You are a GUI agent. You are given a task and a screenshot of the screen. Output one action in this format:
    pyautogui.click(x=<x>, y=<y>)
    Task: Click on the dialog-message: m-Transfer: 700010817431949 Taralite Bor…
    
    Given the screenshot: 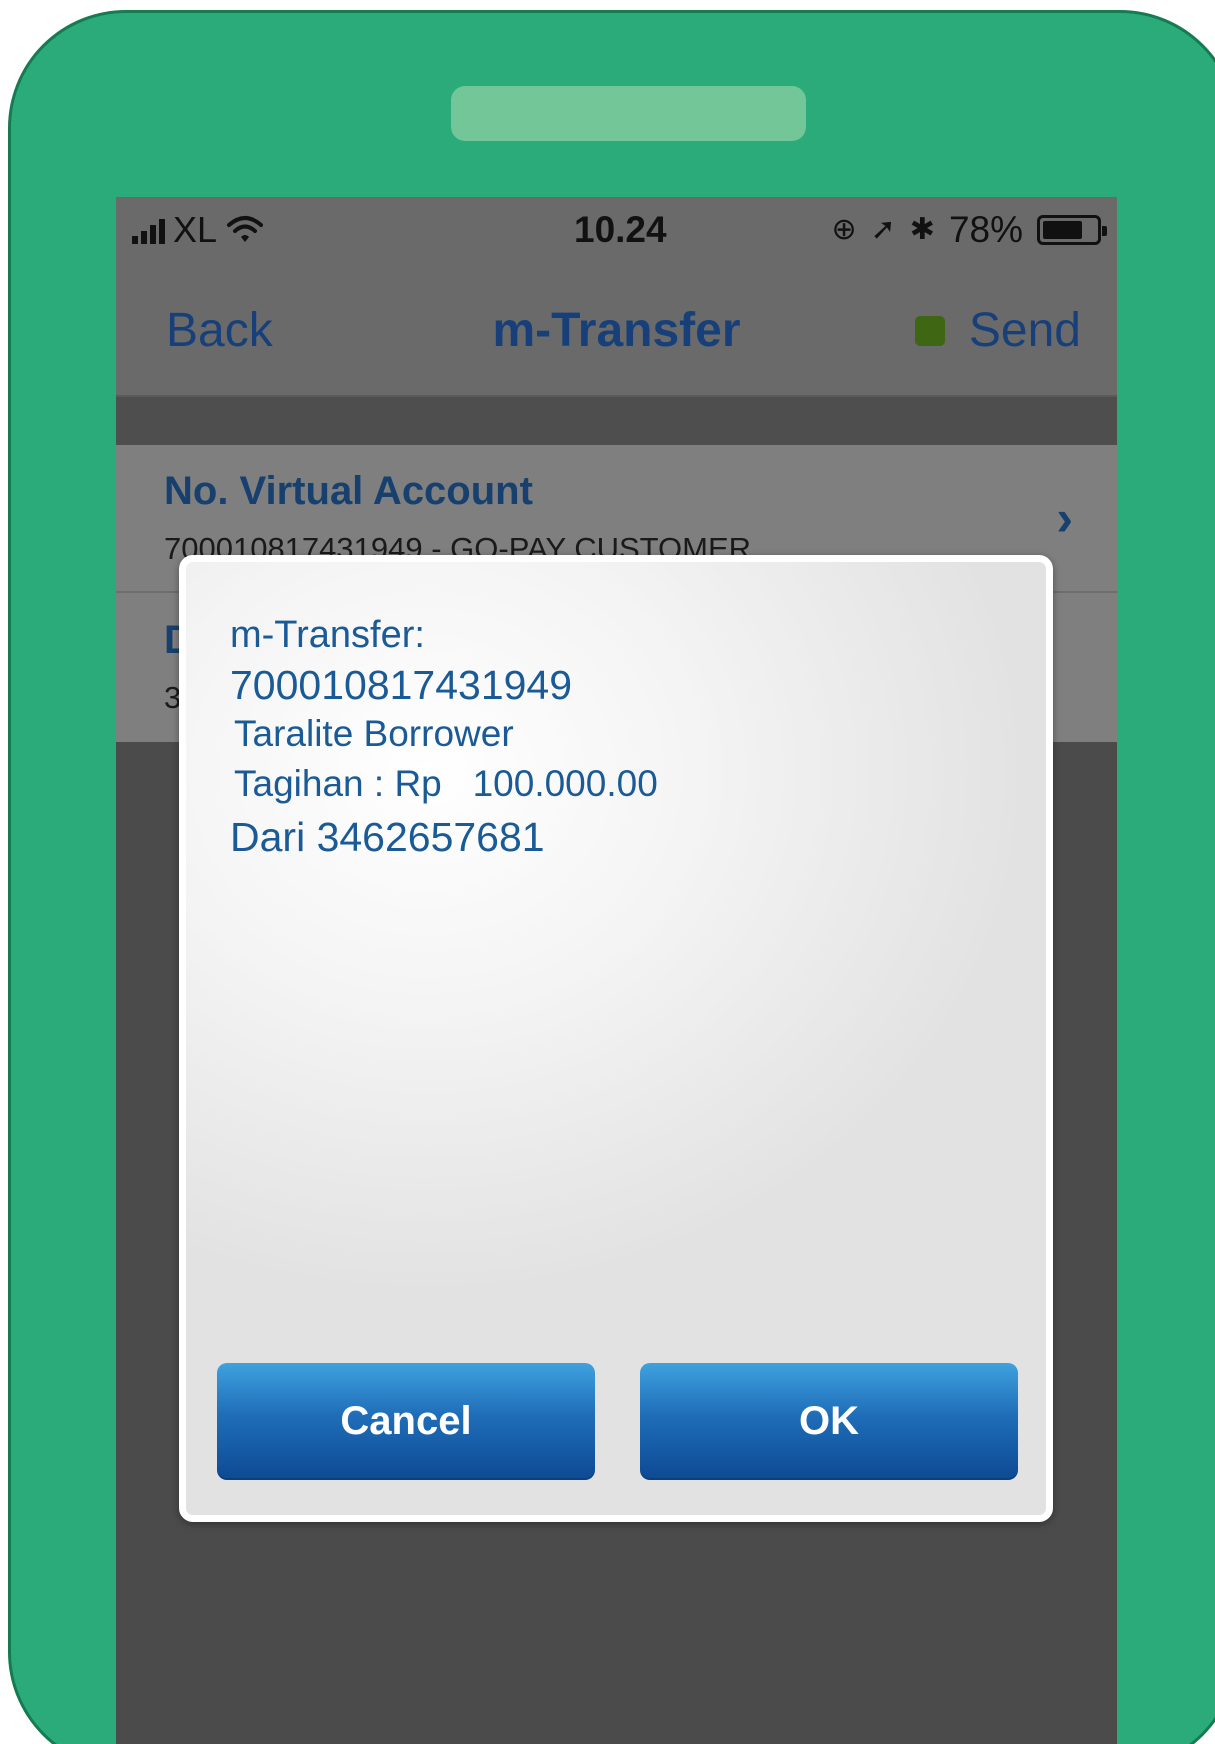 What is the action you would take?
    pyautogui.click(x=444, y=737)
    